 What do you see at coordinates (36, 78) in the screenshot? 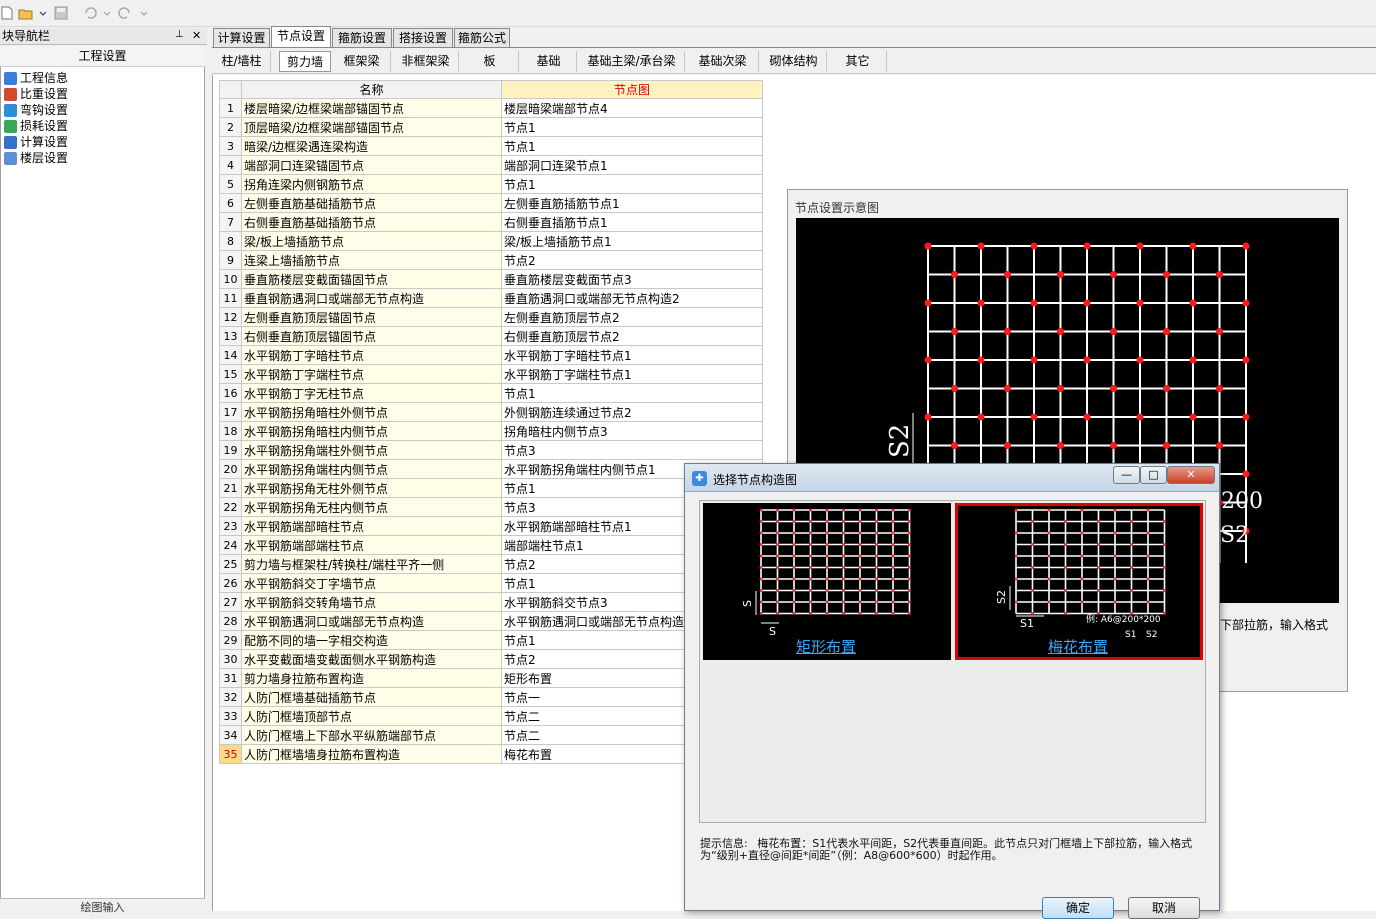
I see `nav-item: 工程信息` at bounding box center [36, 78].